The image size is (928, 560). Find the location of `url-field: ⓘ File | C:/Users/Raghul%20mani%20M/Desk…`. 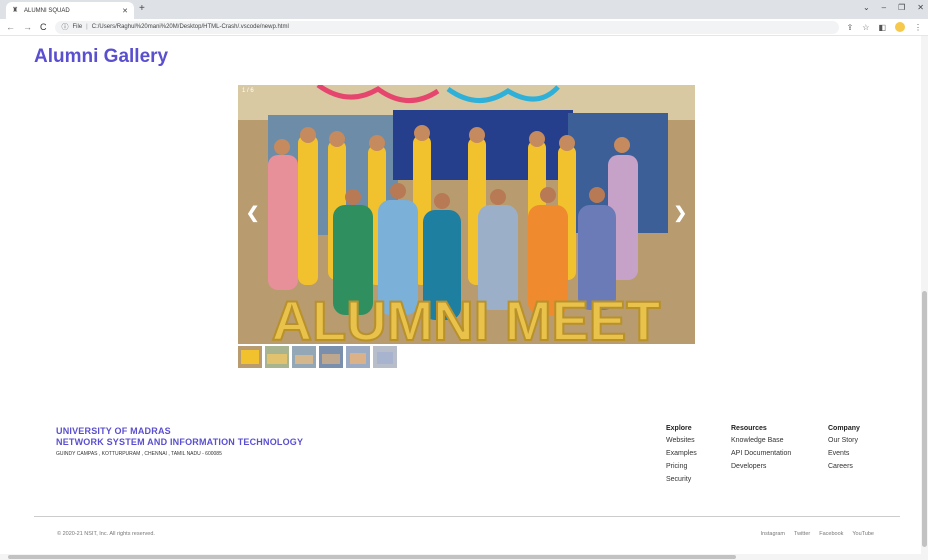

url-field: ⓘ File | C:/Users/Raghul%20mani%20M/Desk… is located at coordinates (446, 27).